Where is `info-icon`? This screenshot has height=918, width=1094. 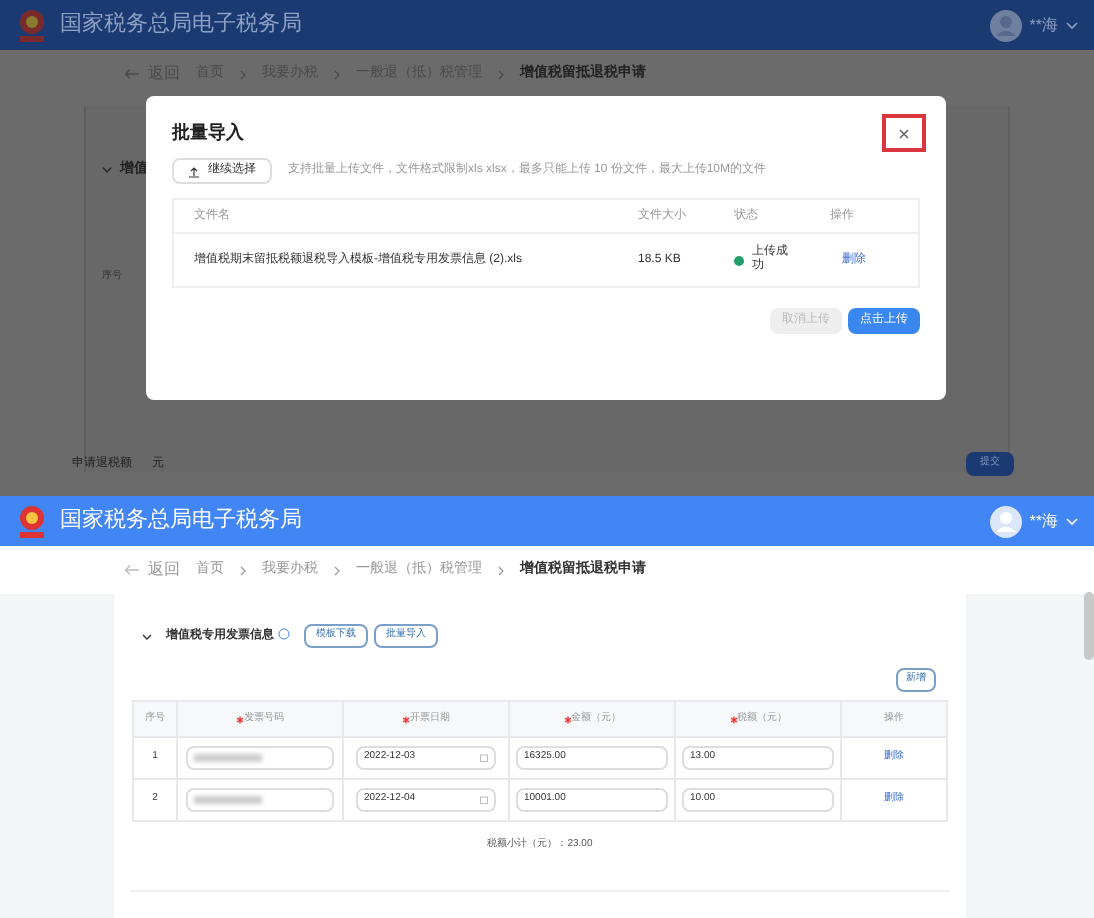
info-icon is located at coordinates (284, 633).